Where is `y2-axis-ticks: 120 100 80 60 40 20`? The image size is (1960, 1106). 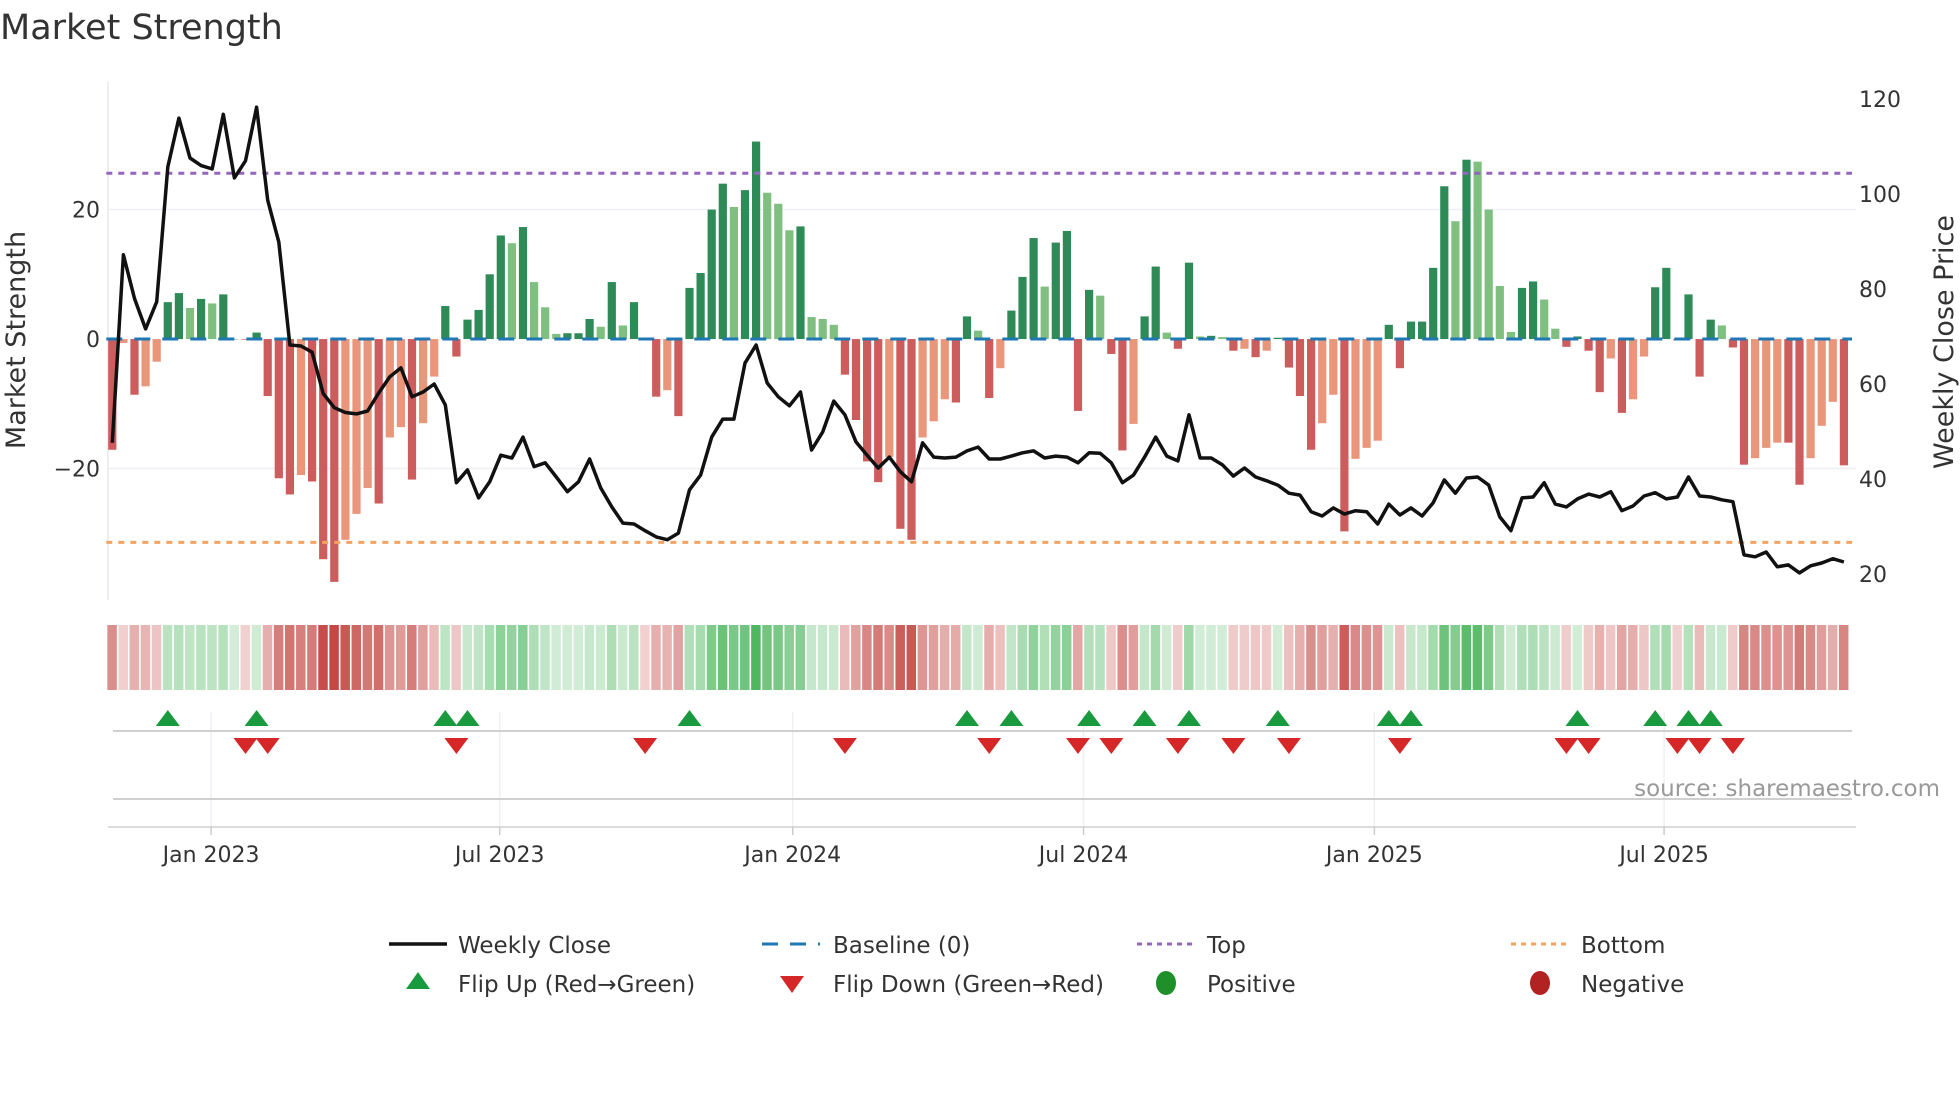 y2-axis-ticks: 120 100 80 60 40 20 is located at coordinates (1880, 338).